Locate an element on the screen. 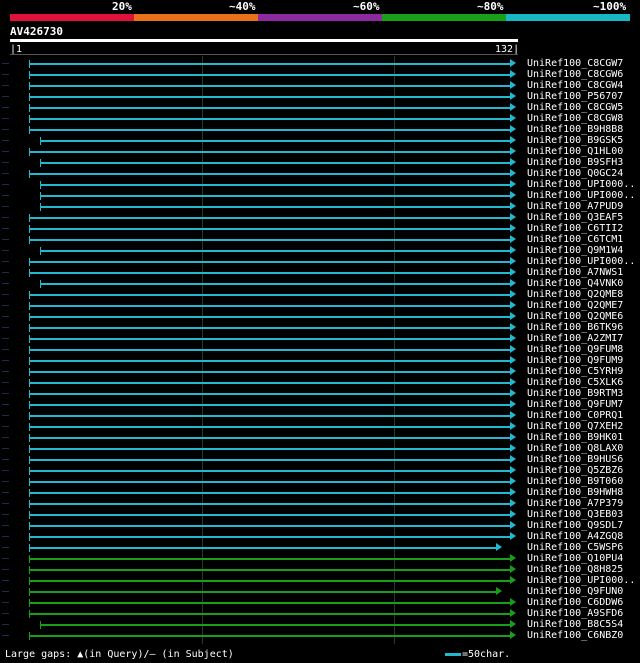  hit-label-link: UniRef100_A9SFD6 is located at coordinates (575, 613).